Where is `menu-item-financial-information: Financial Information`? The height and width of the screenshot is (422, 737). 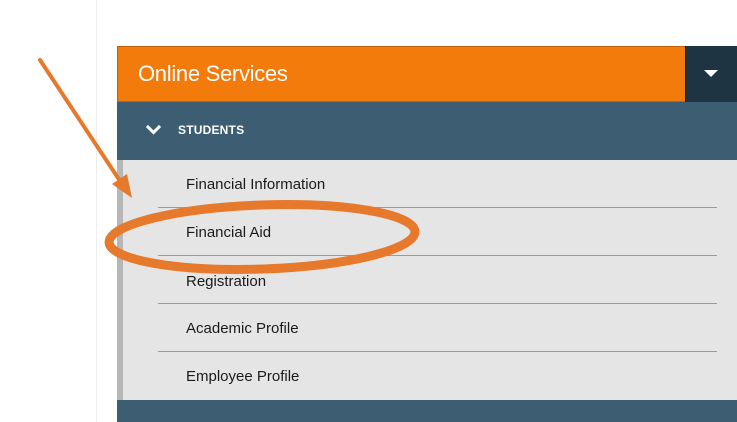 menu-item-financial-information: Financial Information is located at coordinates (437, 184).